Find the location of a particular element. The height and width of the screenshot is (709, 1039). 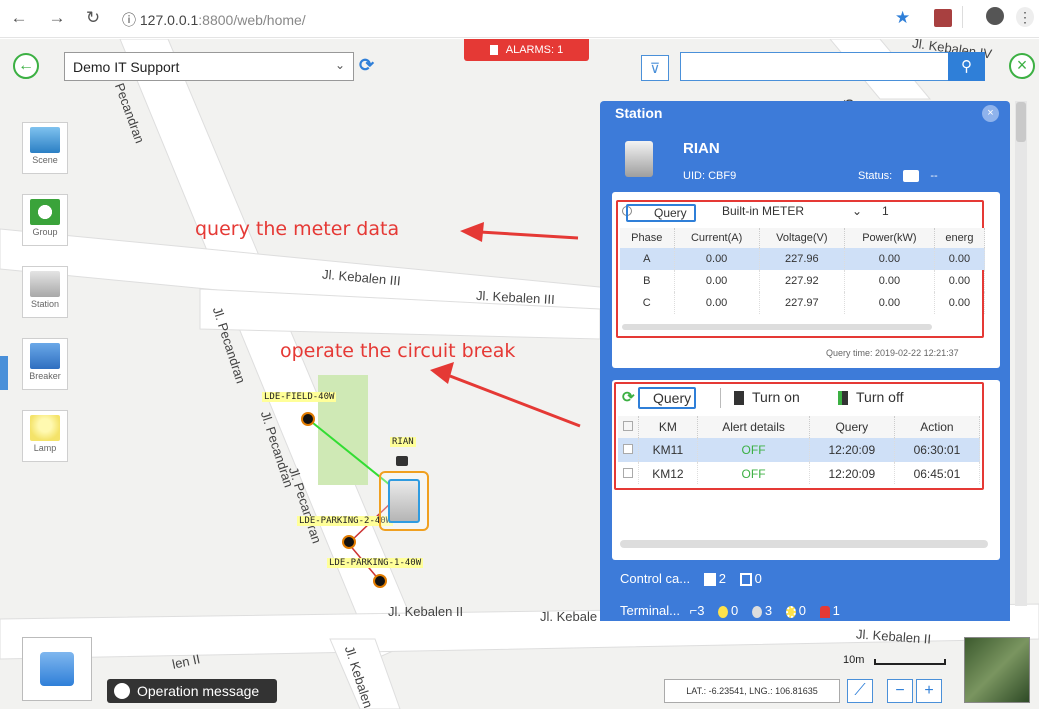

toolbar-divider is located at coordinates (962, 17).